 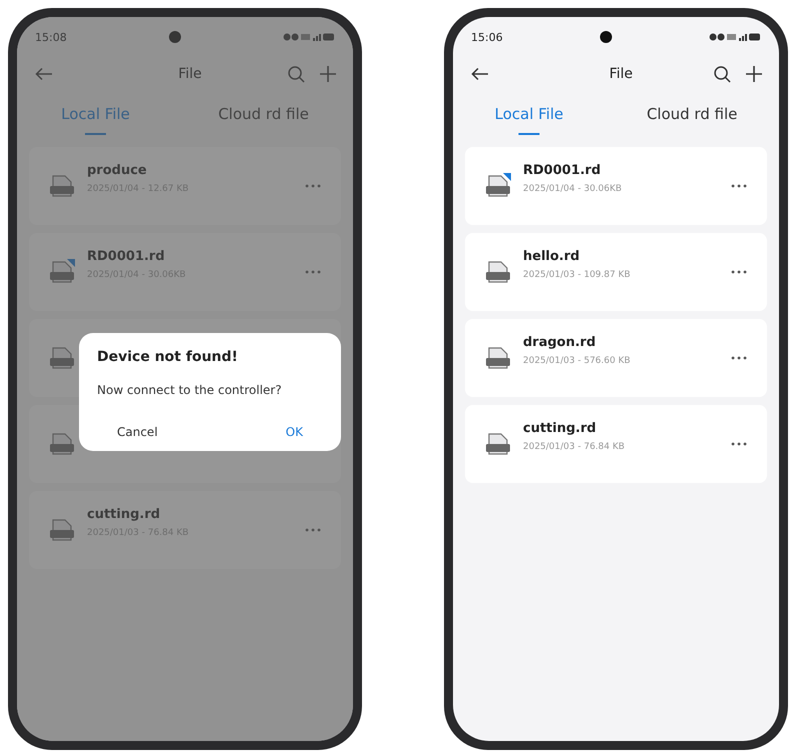 I want to click on file-name: produce, so click(x=117, y=170).